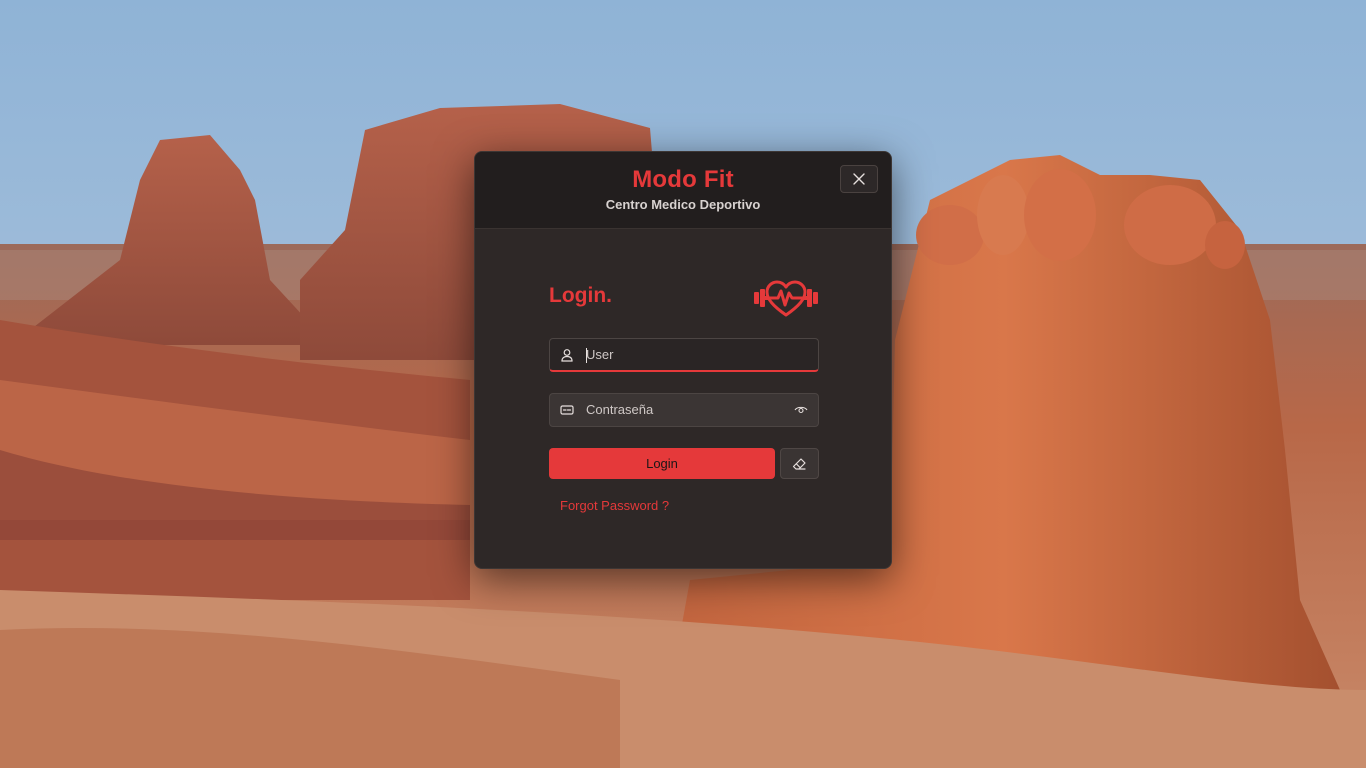  Describe the element at coordinates (567, 355) in the screenshot. I see `user-icon` at that location.